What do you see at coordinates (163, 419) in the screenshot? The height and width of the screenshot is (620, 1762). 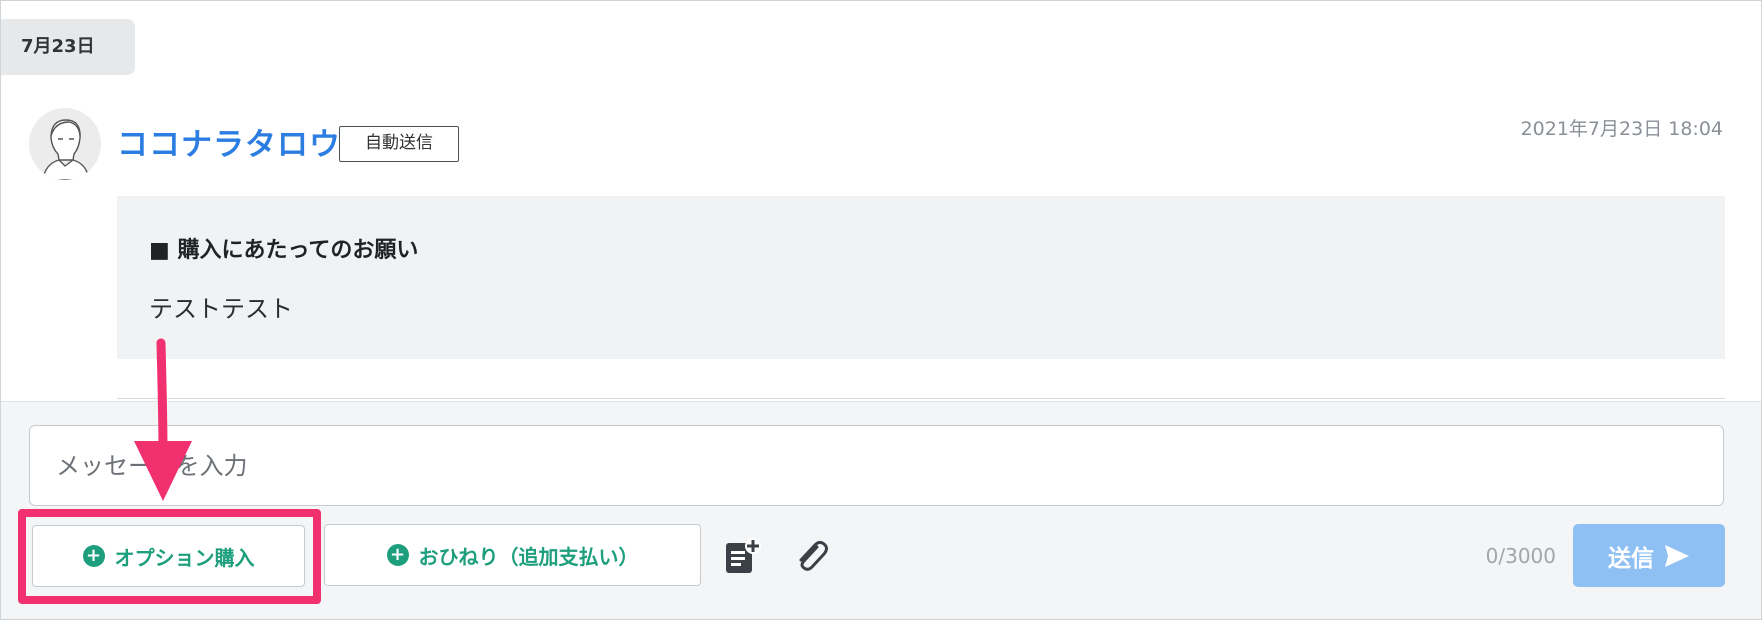 I see `down-arrow-annotation` at bounding box center [163, 419].